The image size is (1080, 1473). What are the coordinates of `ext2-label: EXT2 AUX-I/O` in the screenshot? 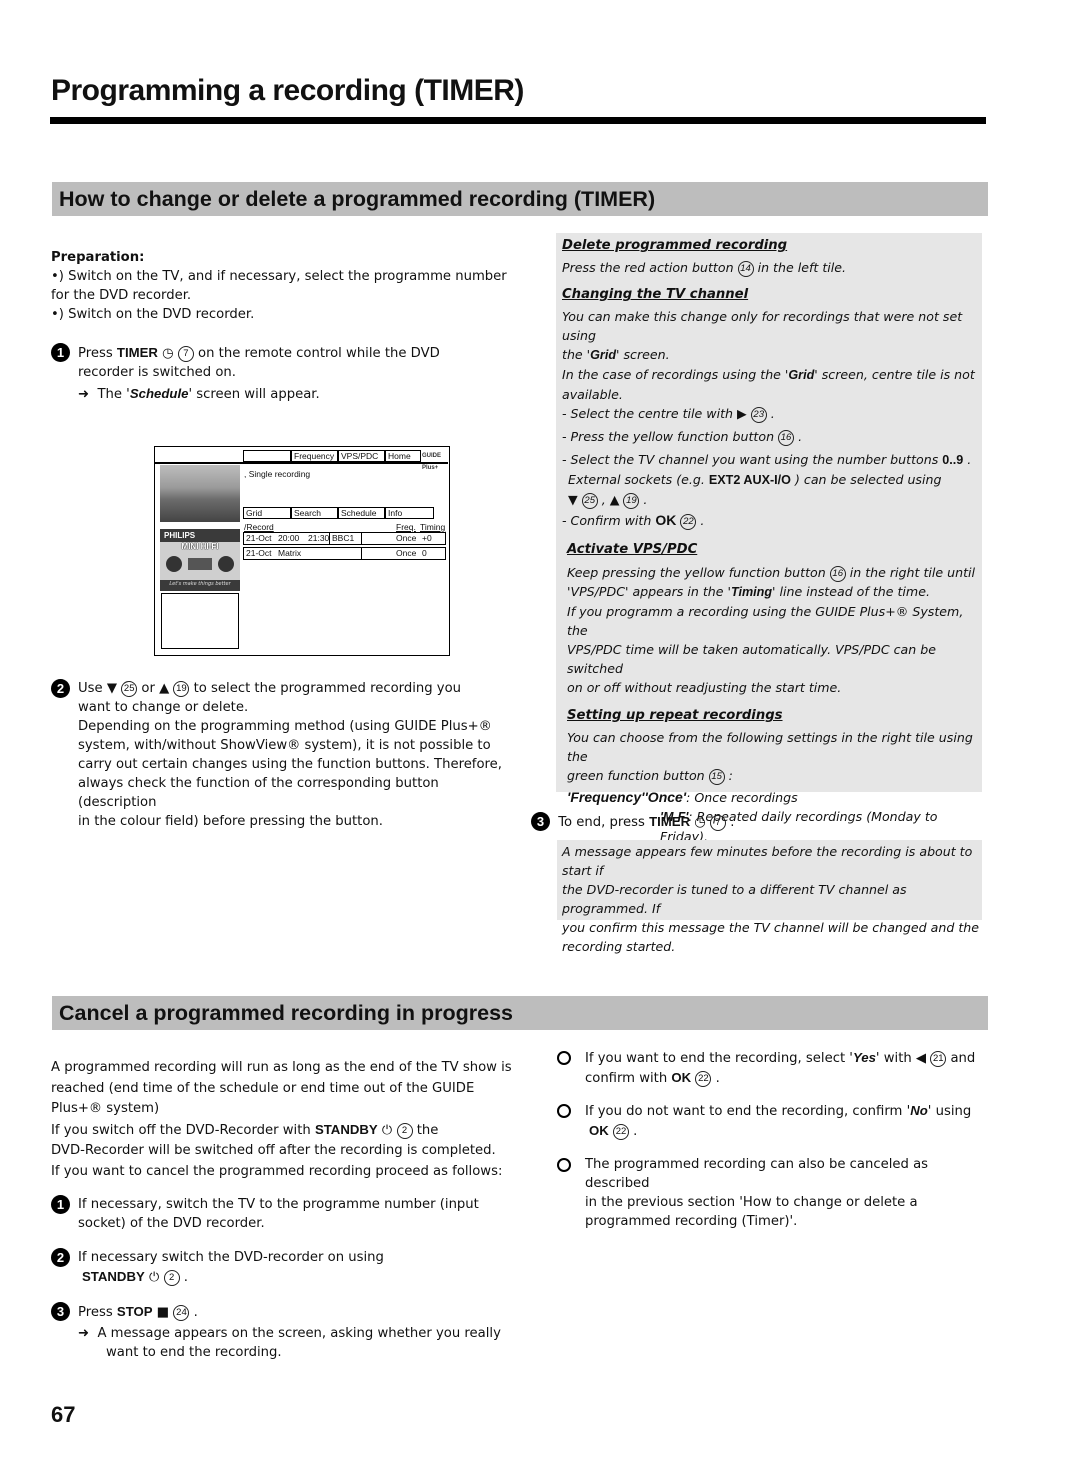 It's located at (749, 480).